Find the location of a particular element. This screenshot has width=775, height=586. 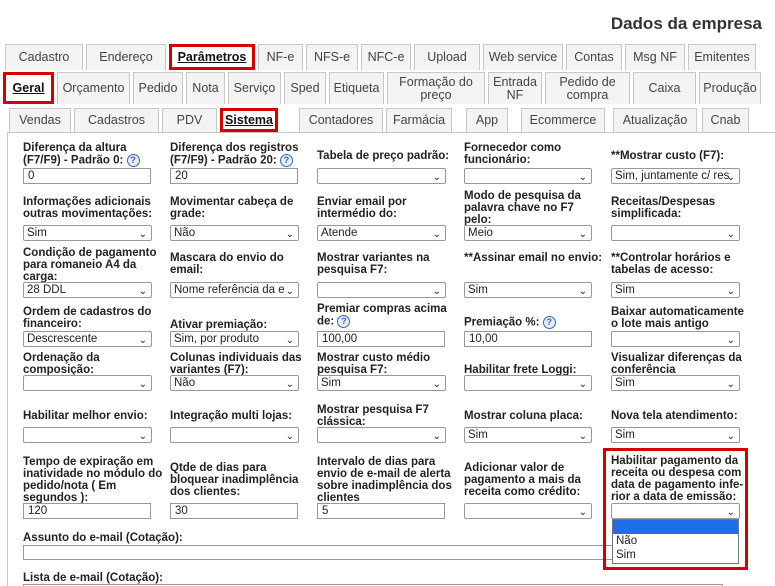

premiar-compras-input: 100,00 is located at coordinates (381, 339).